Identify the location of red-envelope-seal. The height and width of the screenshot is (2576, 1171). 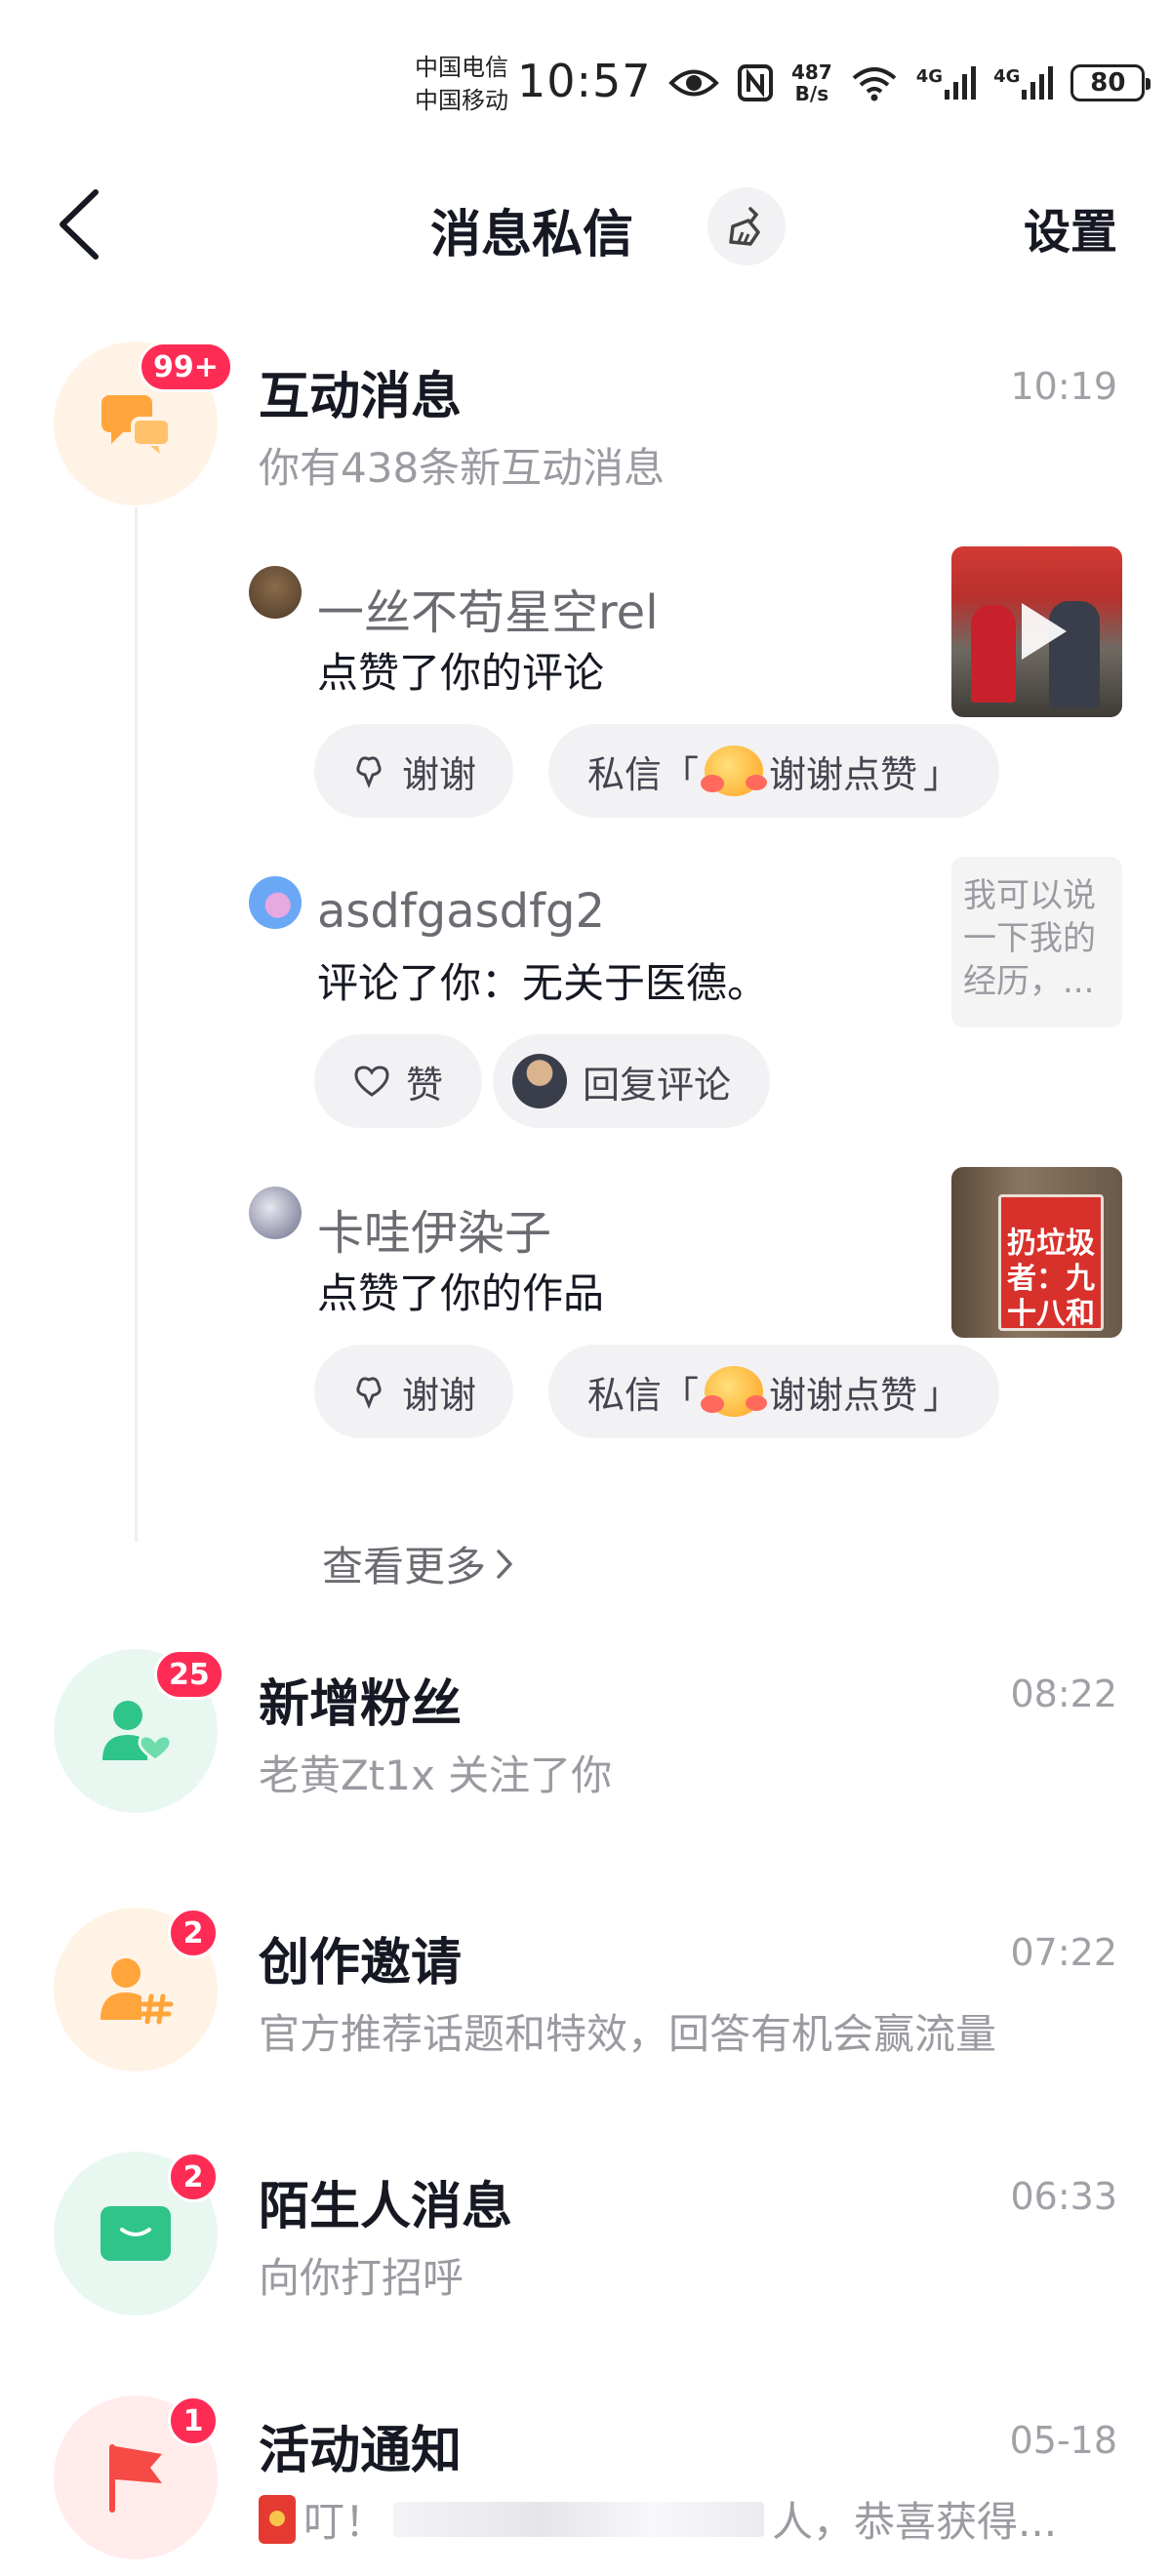
(277, 2518).